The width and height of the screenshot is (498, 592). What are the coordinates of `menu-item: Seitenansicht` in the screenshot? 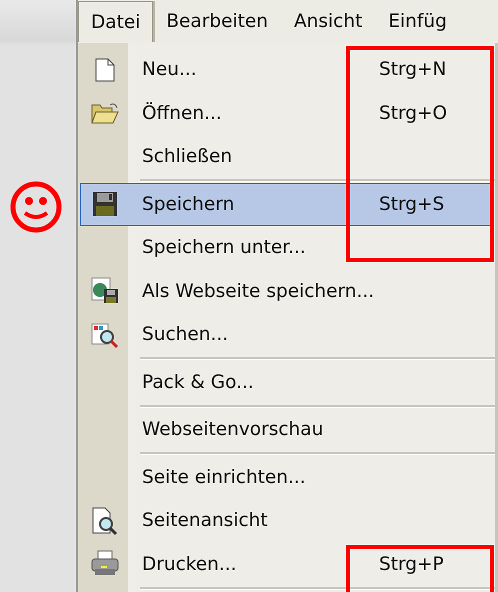 It's located at (286, 520).